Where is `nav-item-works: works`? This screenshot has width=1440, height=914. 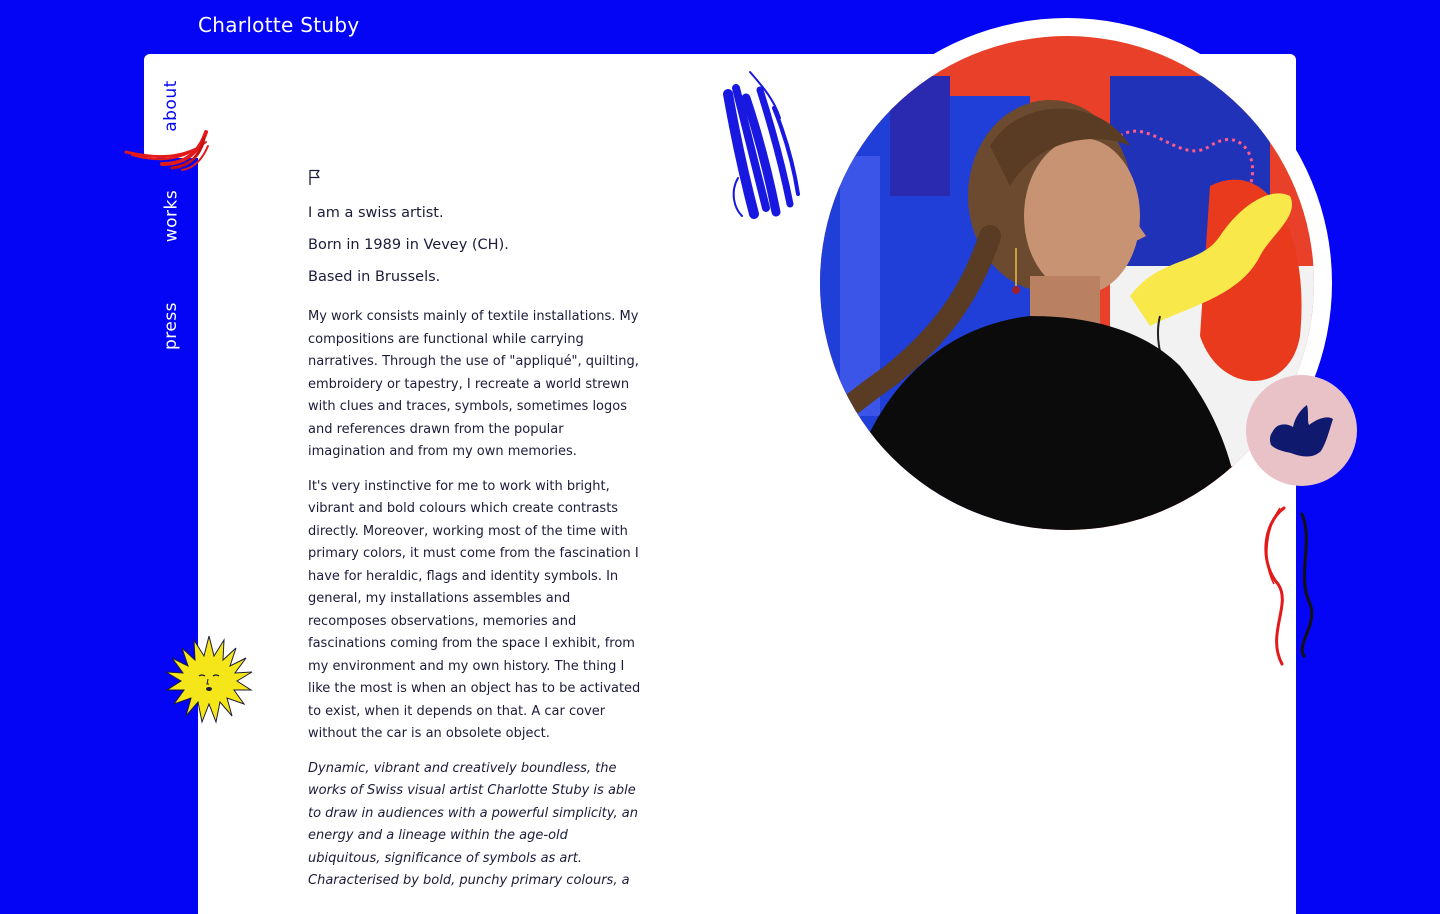 nav-item-works: works is located at coordinates (171, 216).